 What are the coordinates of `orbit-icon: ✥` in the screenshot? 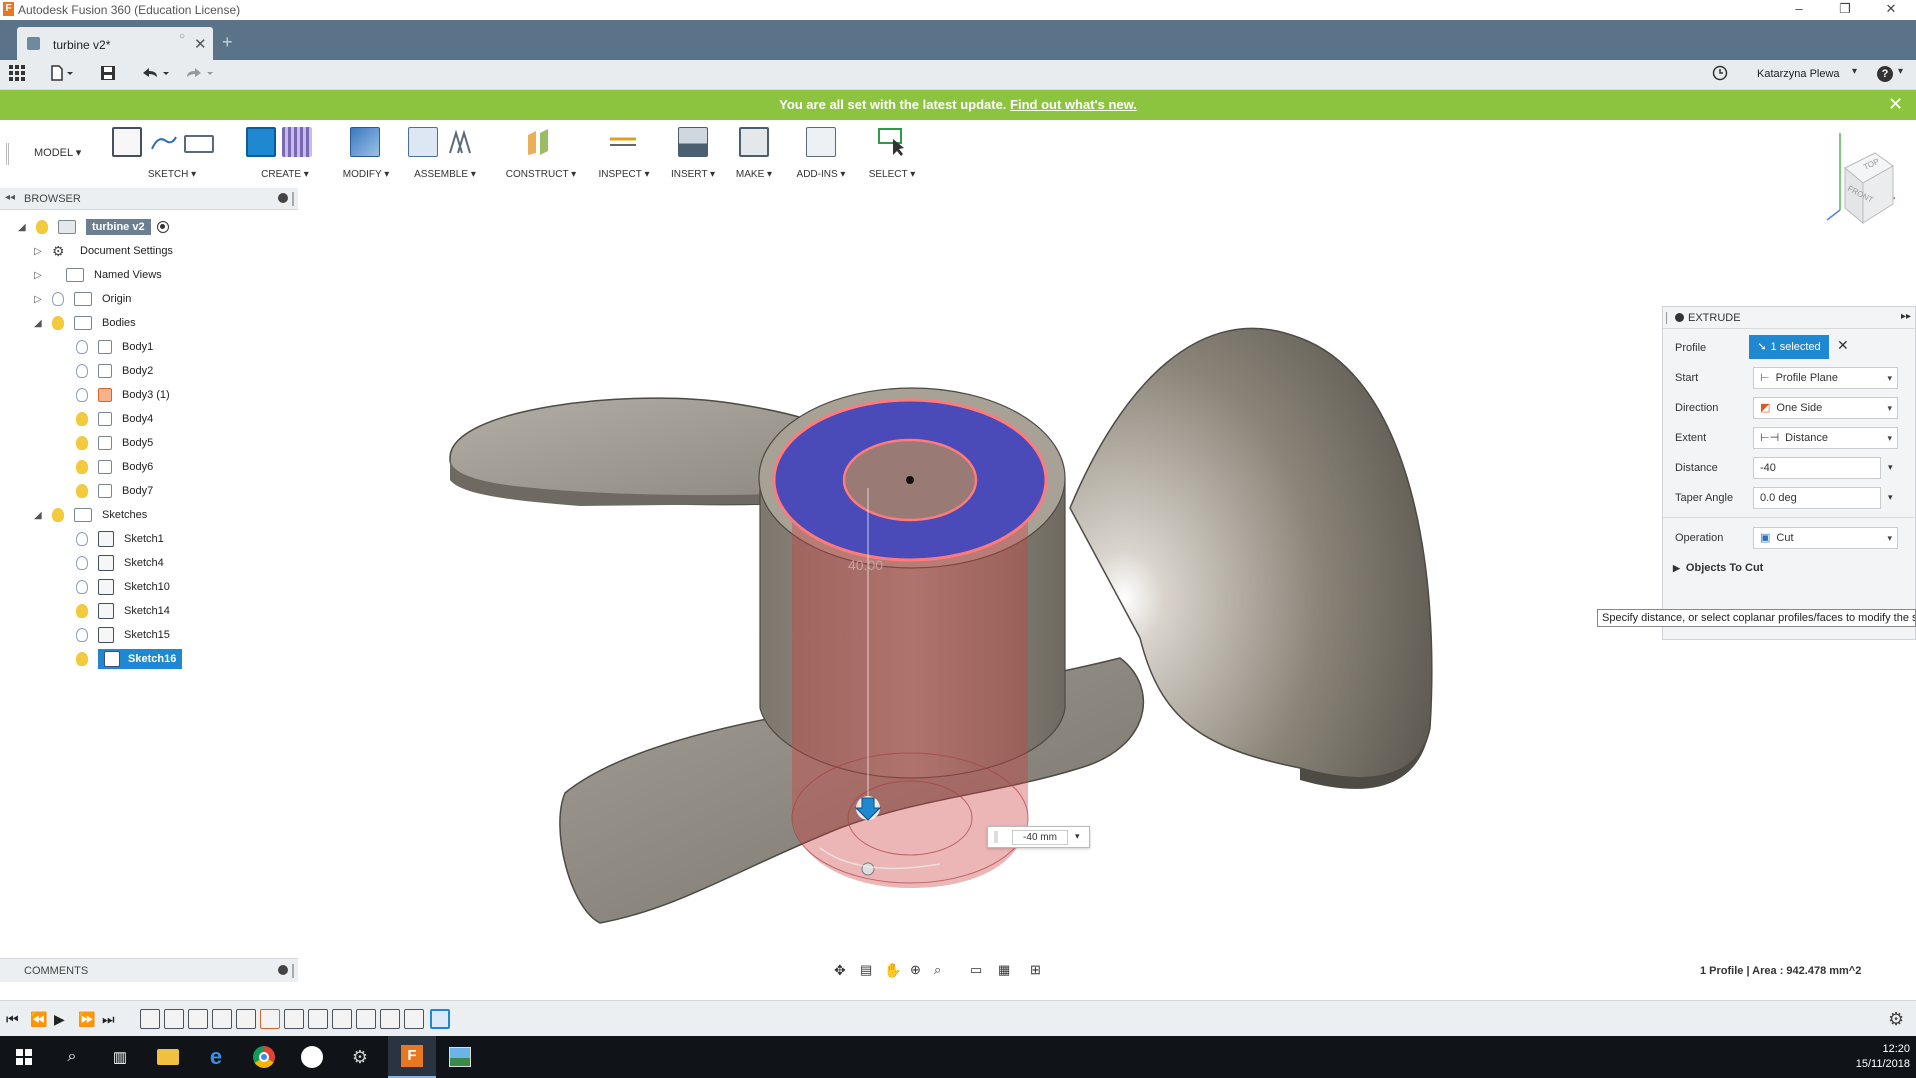 It's located at (840, 970).